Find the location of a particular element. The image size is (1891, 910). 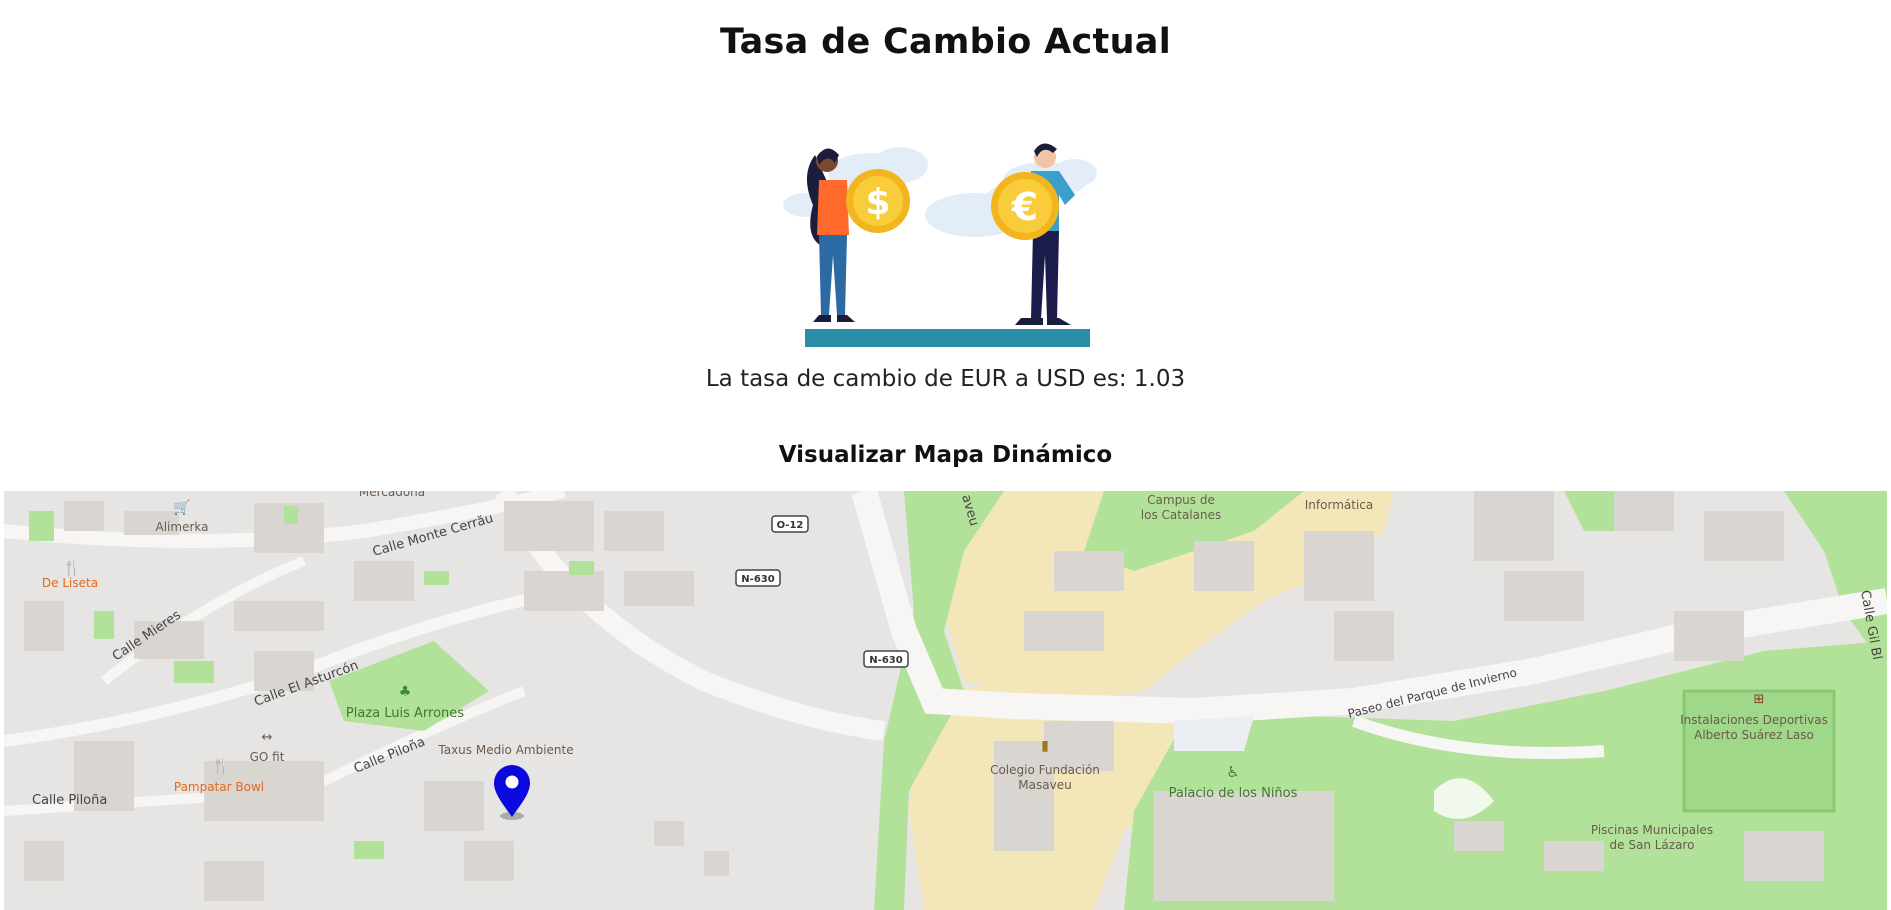

map-label-plaza: Plaza Luis Arrones is located at coordinates (405, 713).